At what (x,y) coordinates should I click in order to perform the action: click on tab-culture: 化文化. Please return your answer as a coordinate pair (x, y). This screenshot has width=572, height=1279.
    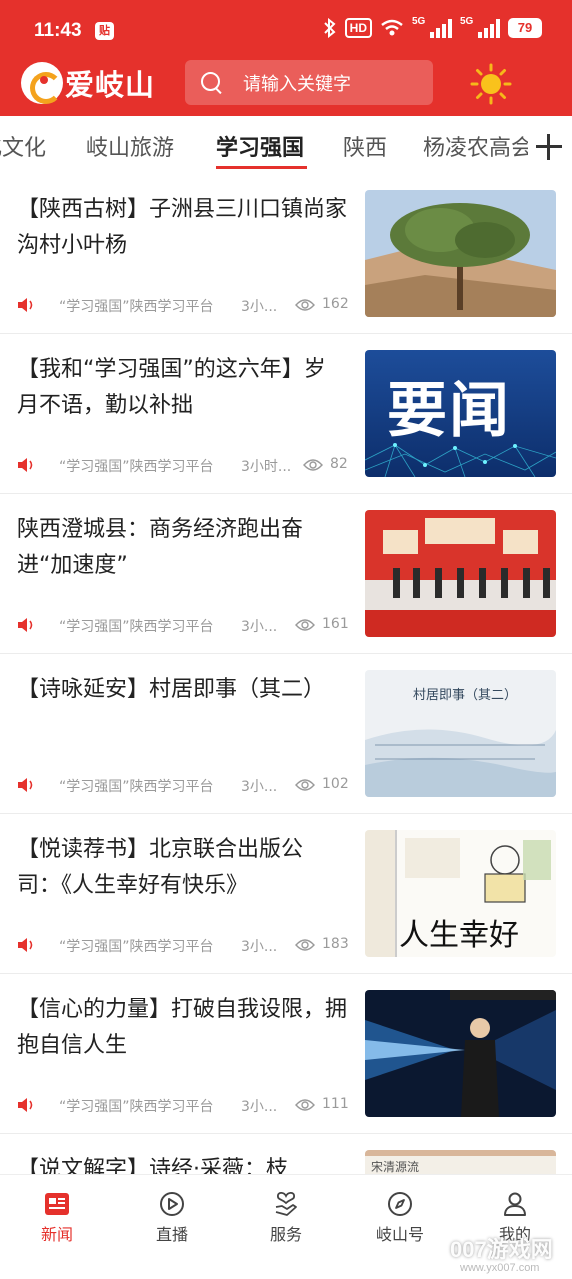
    Looking at the image, I should click on (23, 146).